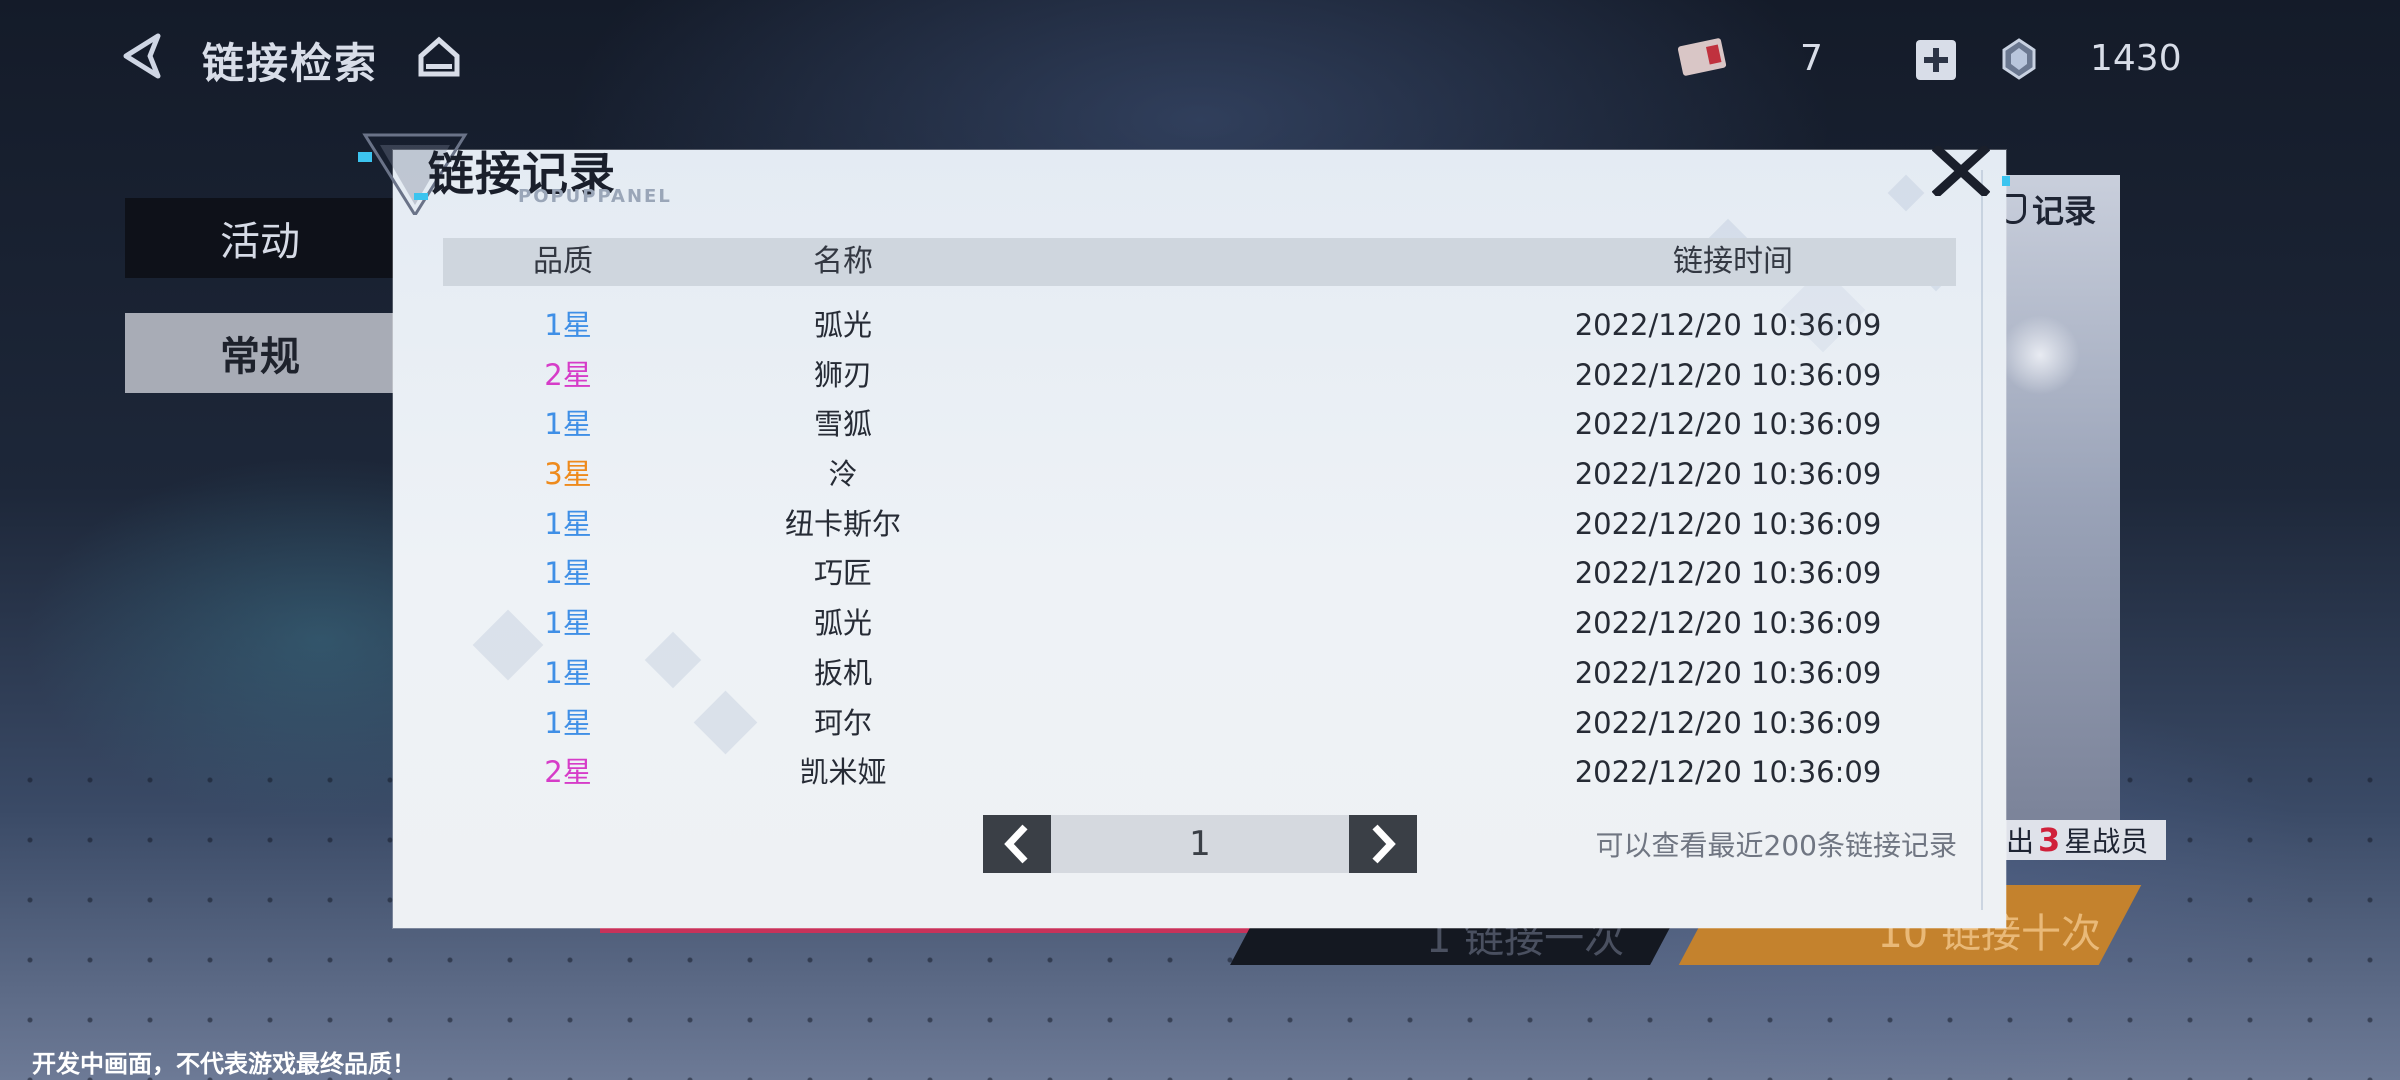  Describe the element at coordinates (2049, 840) in the screenshot. I see `guarantee-number: 3` at that location.